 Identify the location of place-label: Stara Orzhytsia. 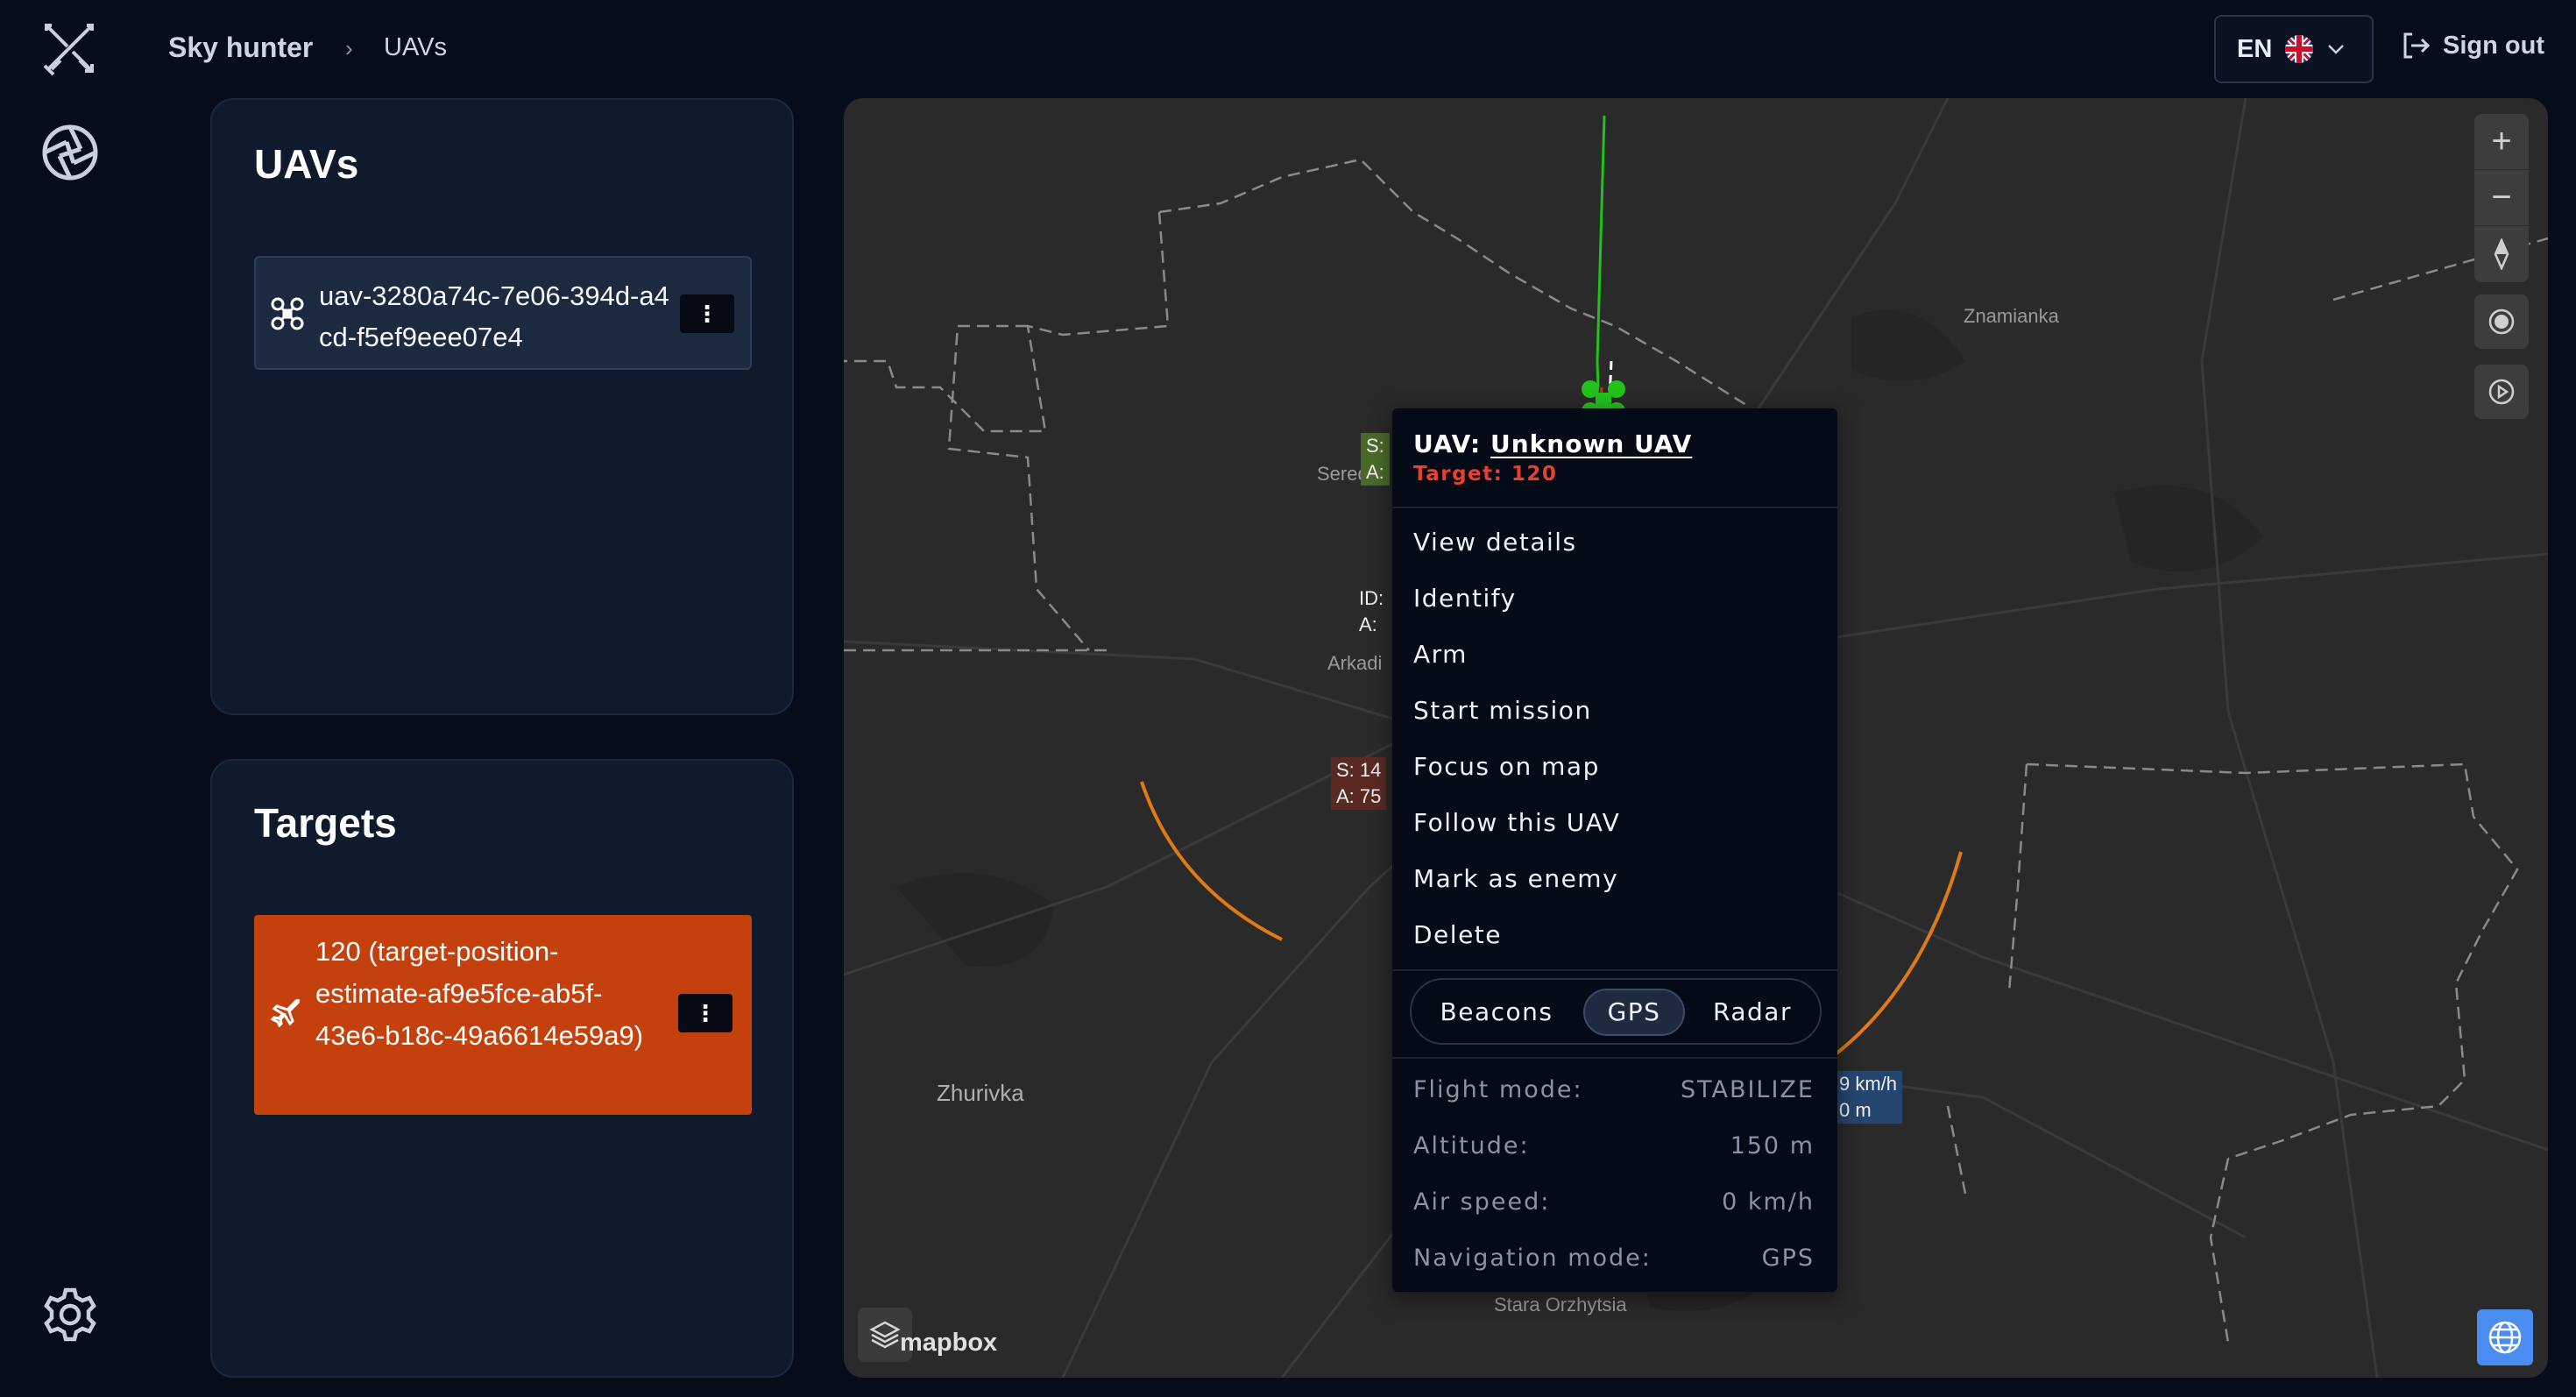
(1560, 1304).